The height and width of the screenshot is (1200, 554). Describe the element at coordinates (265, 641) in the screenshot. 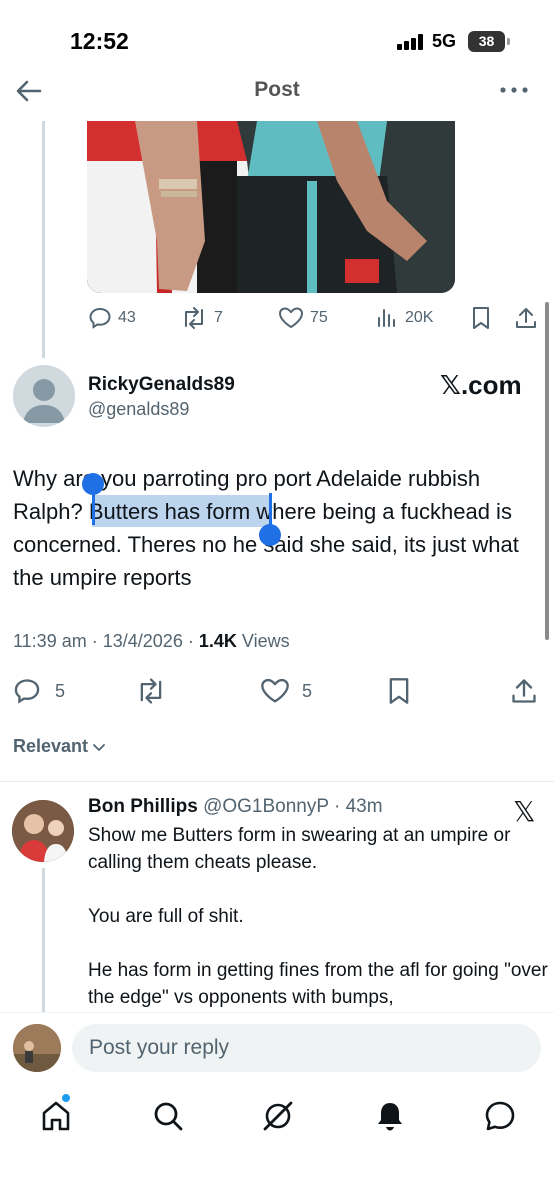

I see `views-label: Views` at that location.